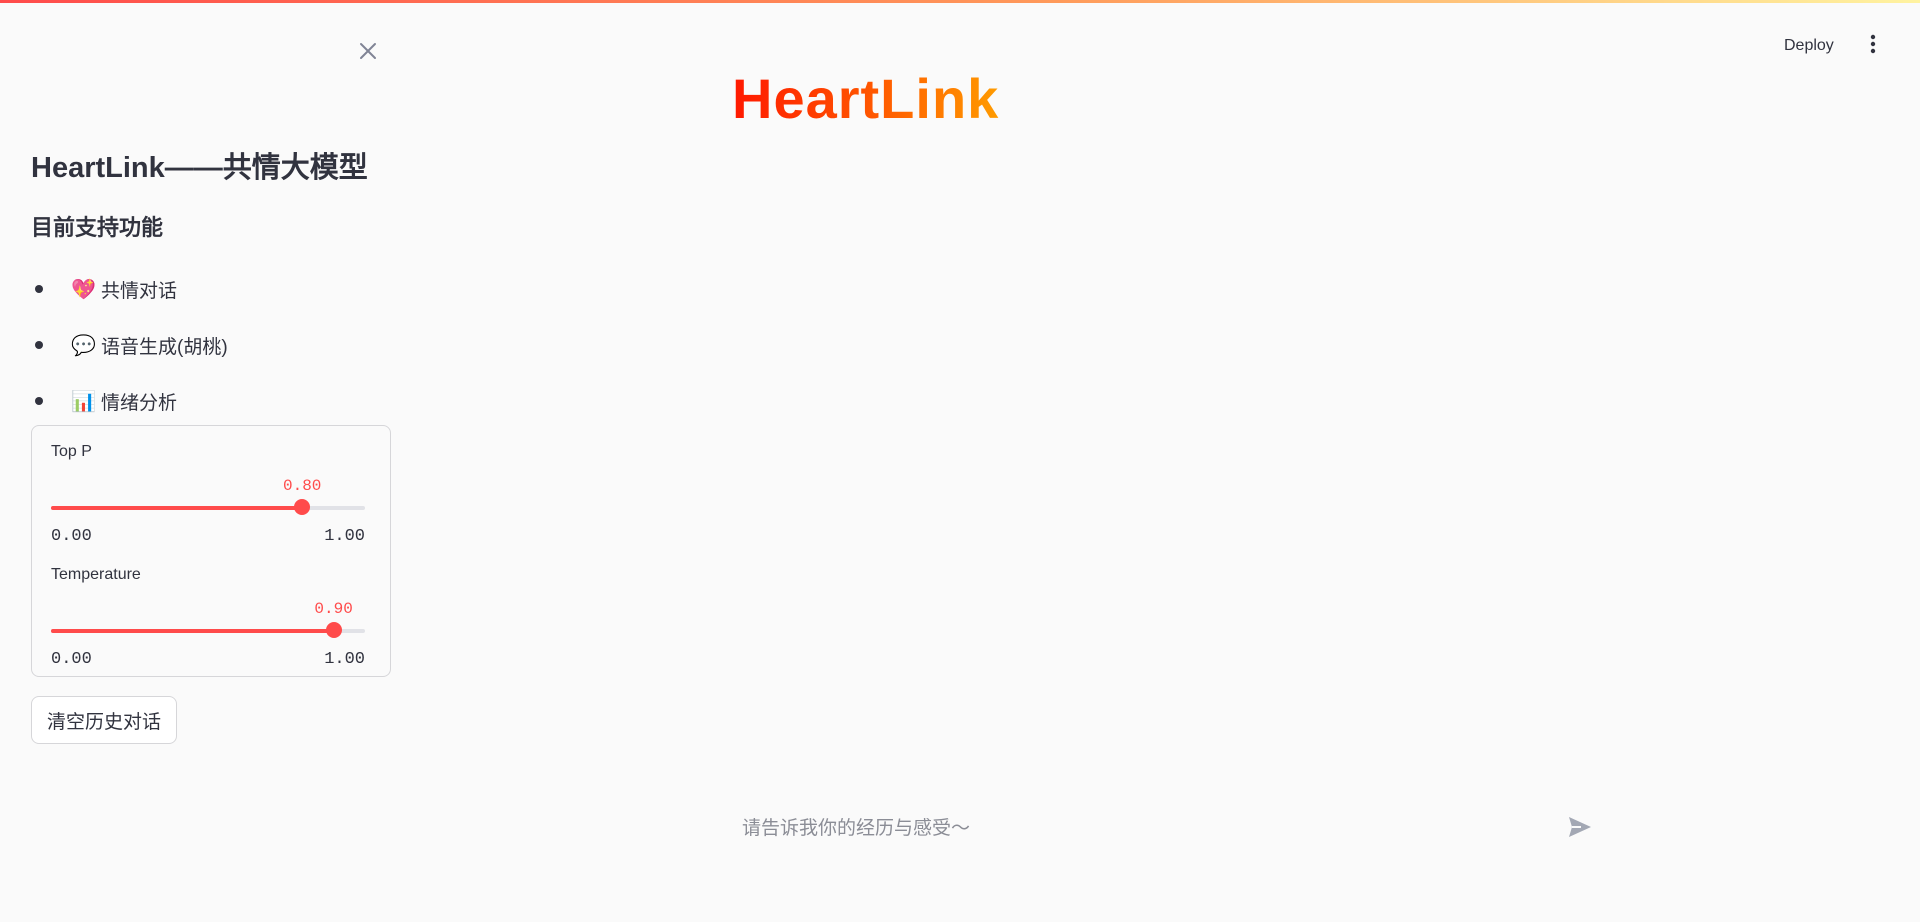  I want to click on list-item: 💖 共情对话, so click(129, 289).